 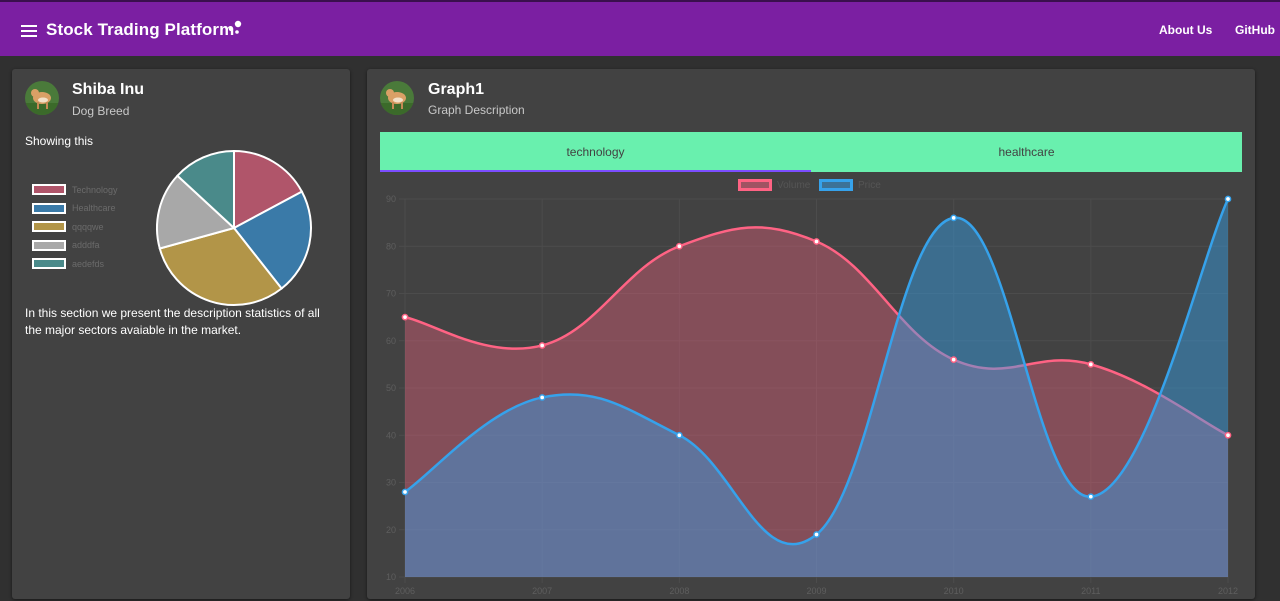 What do you see at coordinates (405, 591) in the screenshot?
I see `x-tick-label: 2006` at bounding box center [405, 591].